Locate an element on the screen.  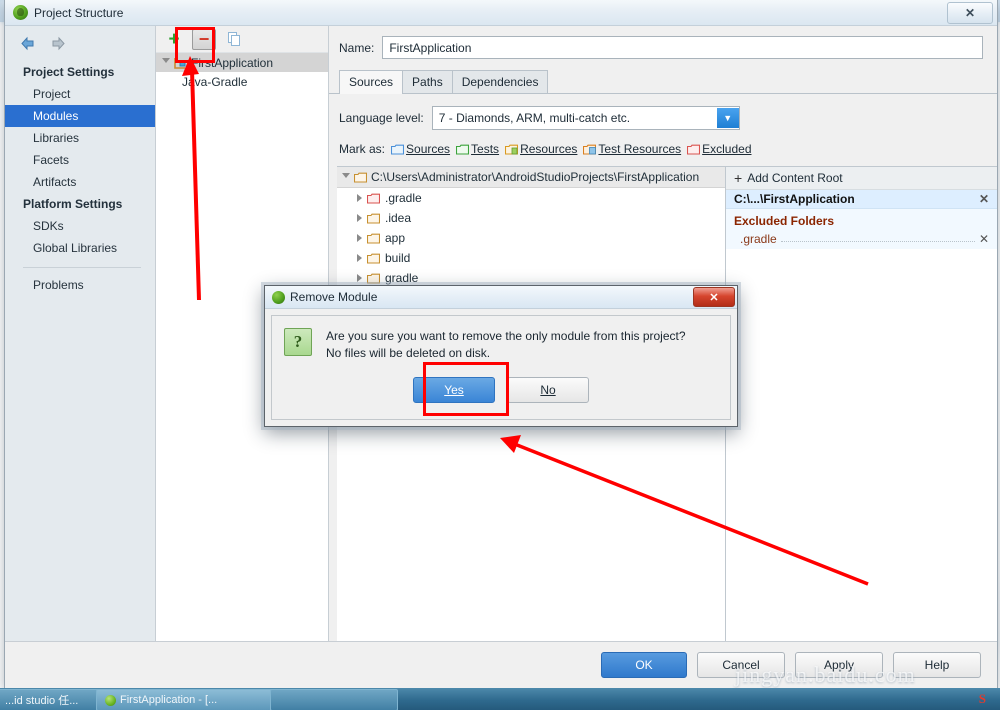
back-arrow-icon is located at coordinates (27, 43).